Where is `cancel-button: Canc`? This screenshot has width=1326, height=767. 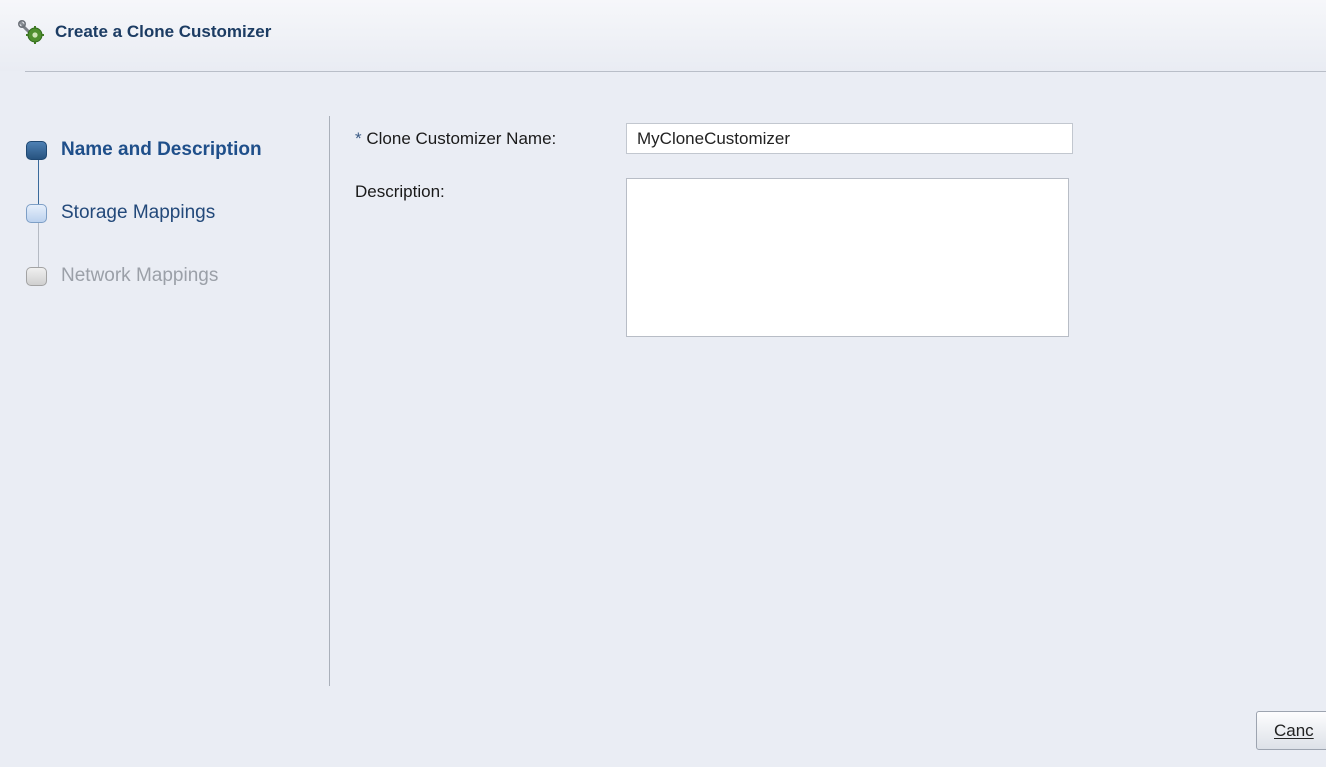
cancel-button: Canc is located at coordinates (1291, 730).